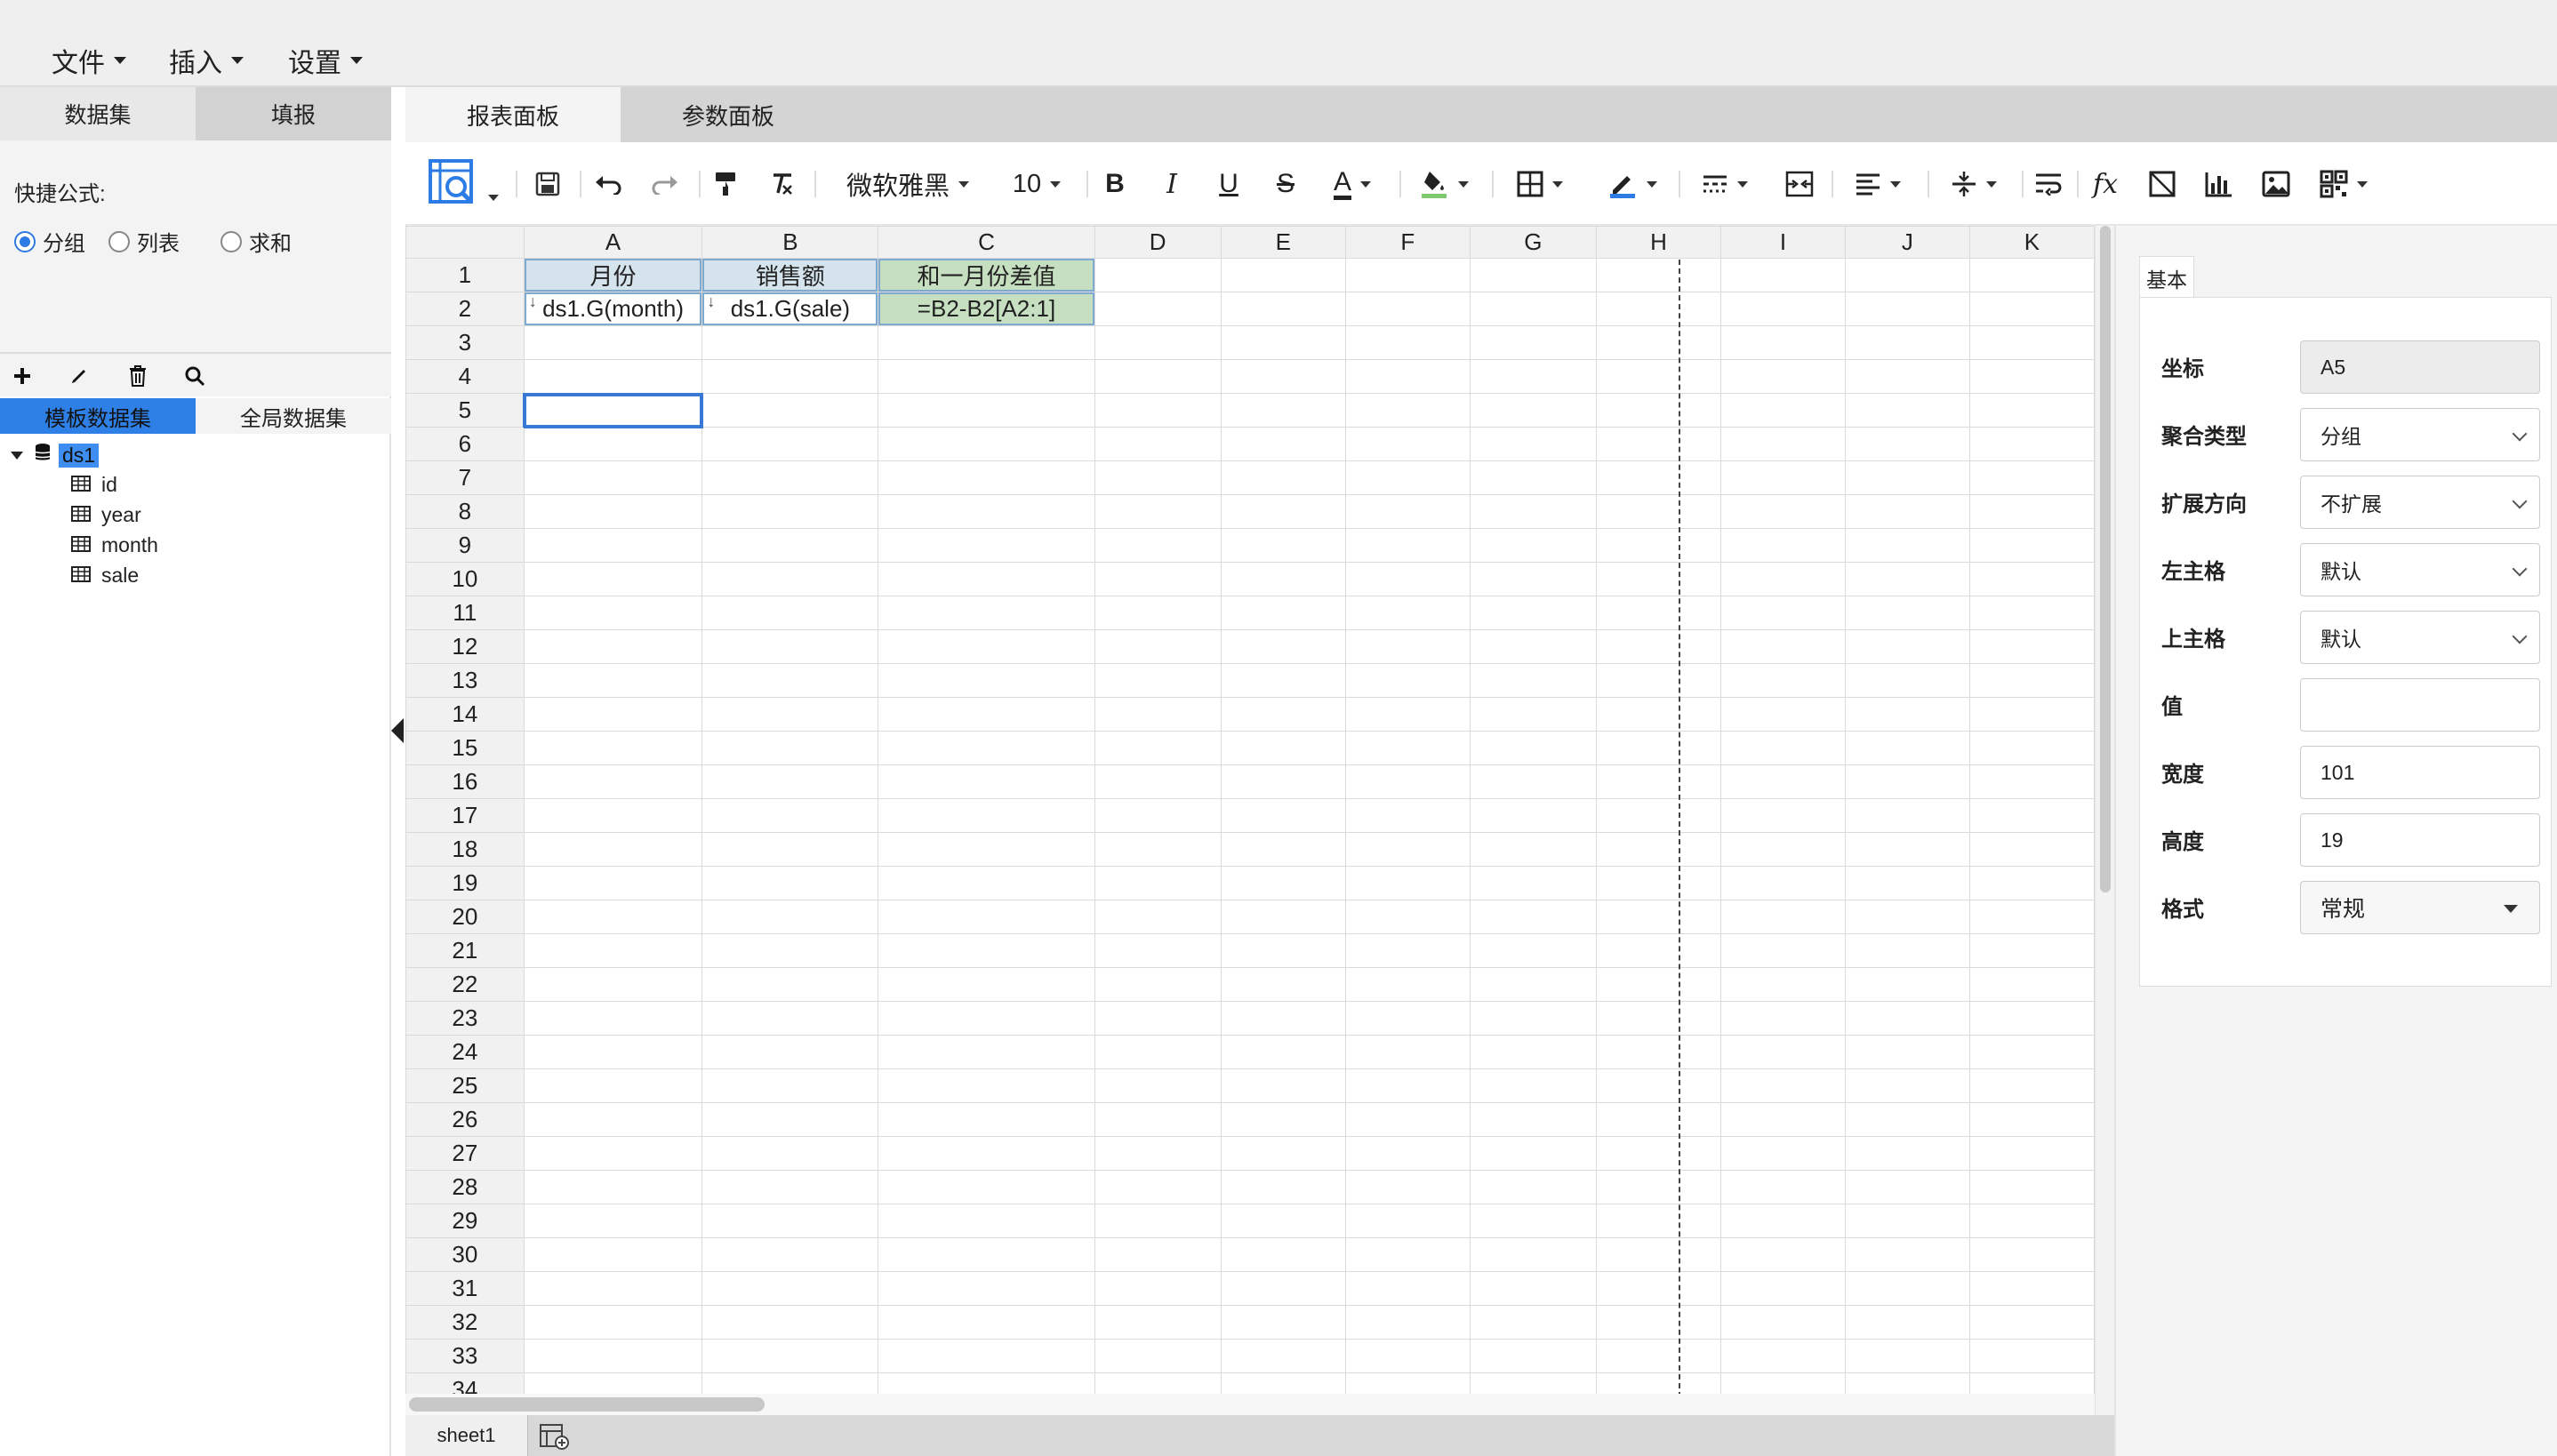 The height and width of the screenshot is (1456, 2557). What do you see at coordinates (1907, 950) in the screenshot?
I see `cell-j21` at bounding box center [1907, 950].